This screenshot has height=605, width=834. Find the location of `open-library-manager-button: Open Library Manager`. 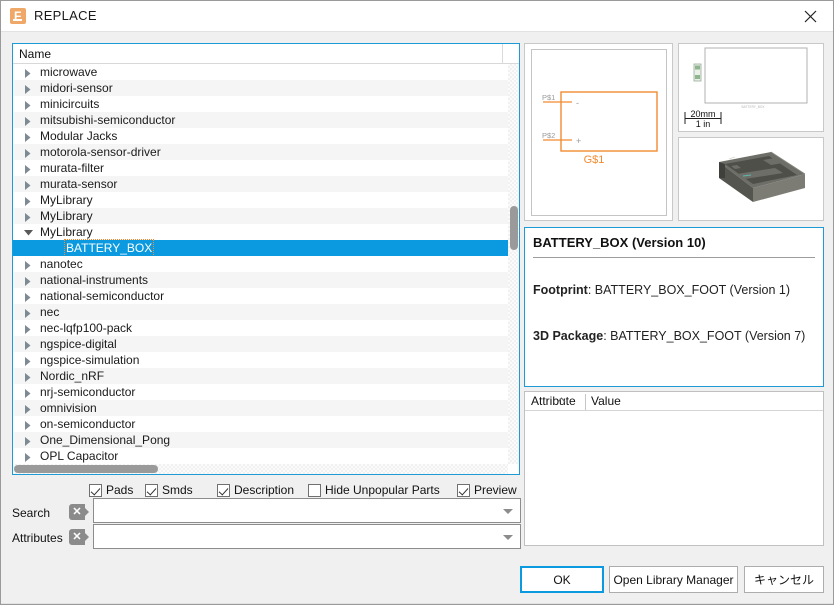

open-library-manager-button: Open Library Manager is located at coordinates (673, 579).